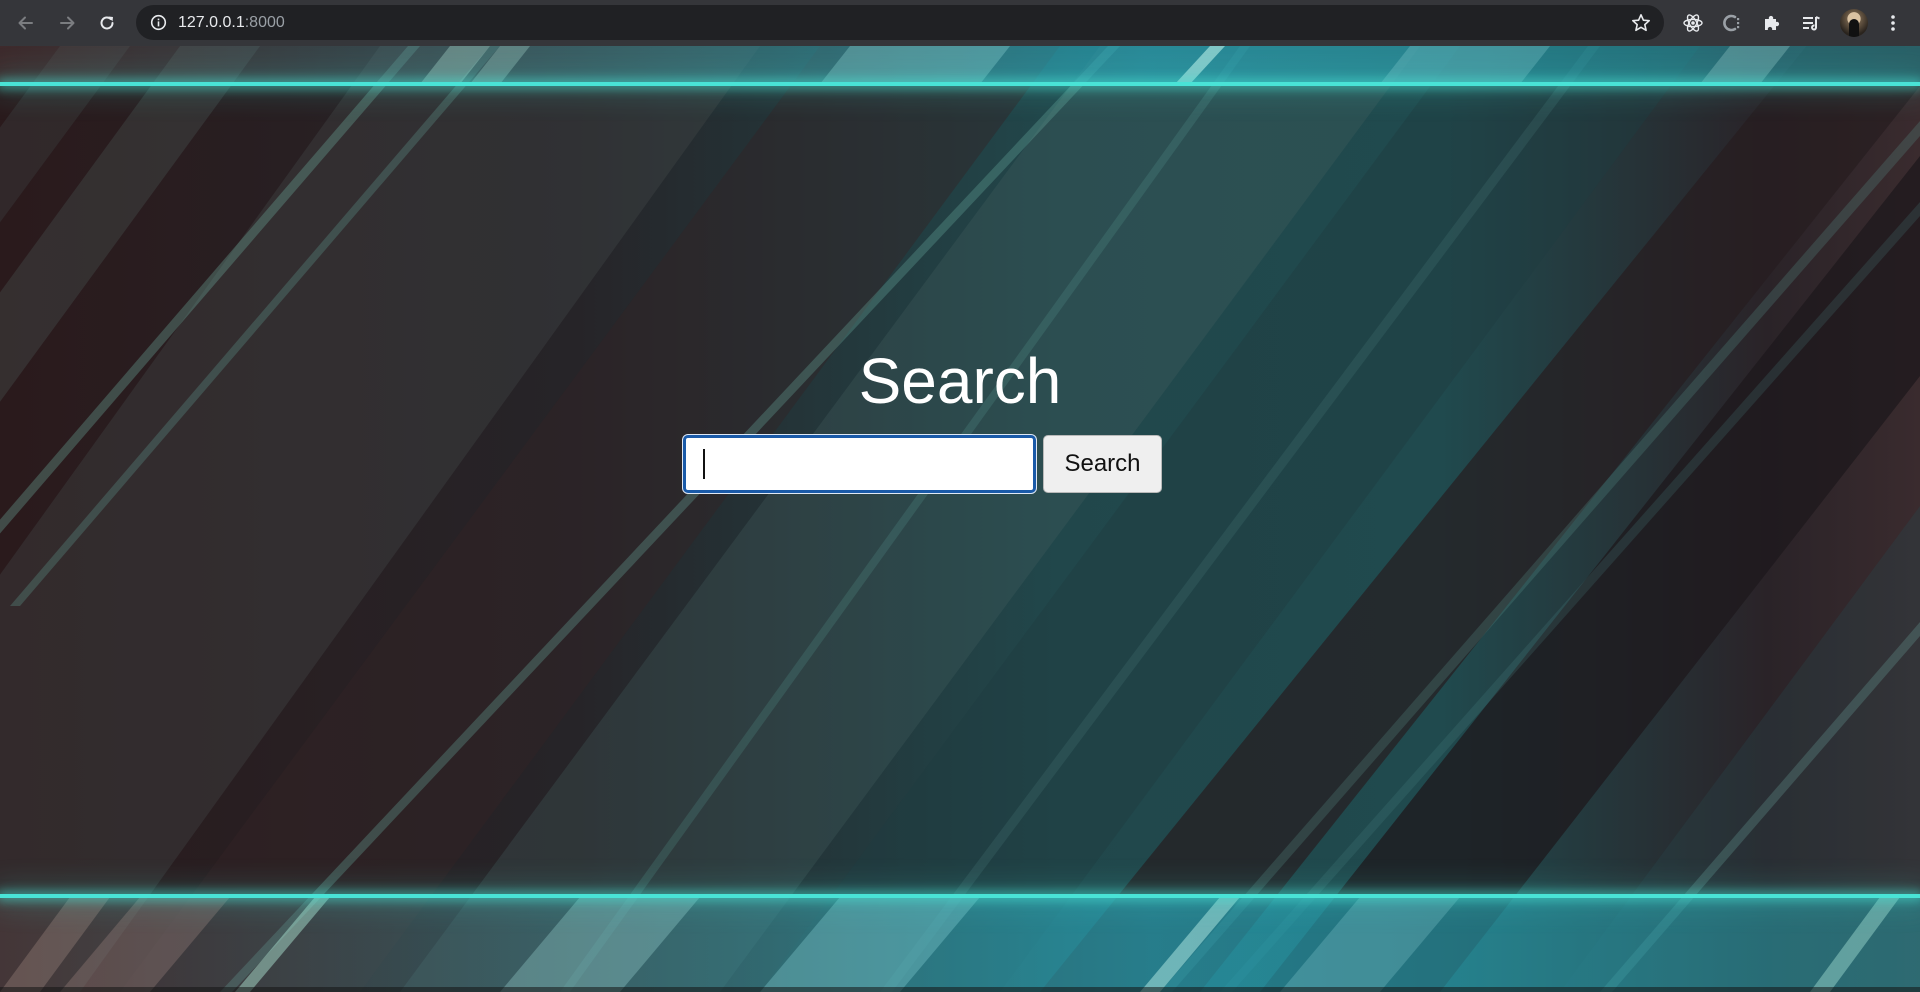 This screenshot has width=1920, height=992. I want to click on reading-list-icon, so click(1811, 23).